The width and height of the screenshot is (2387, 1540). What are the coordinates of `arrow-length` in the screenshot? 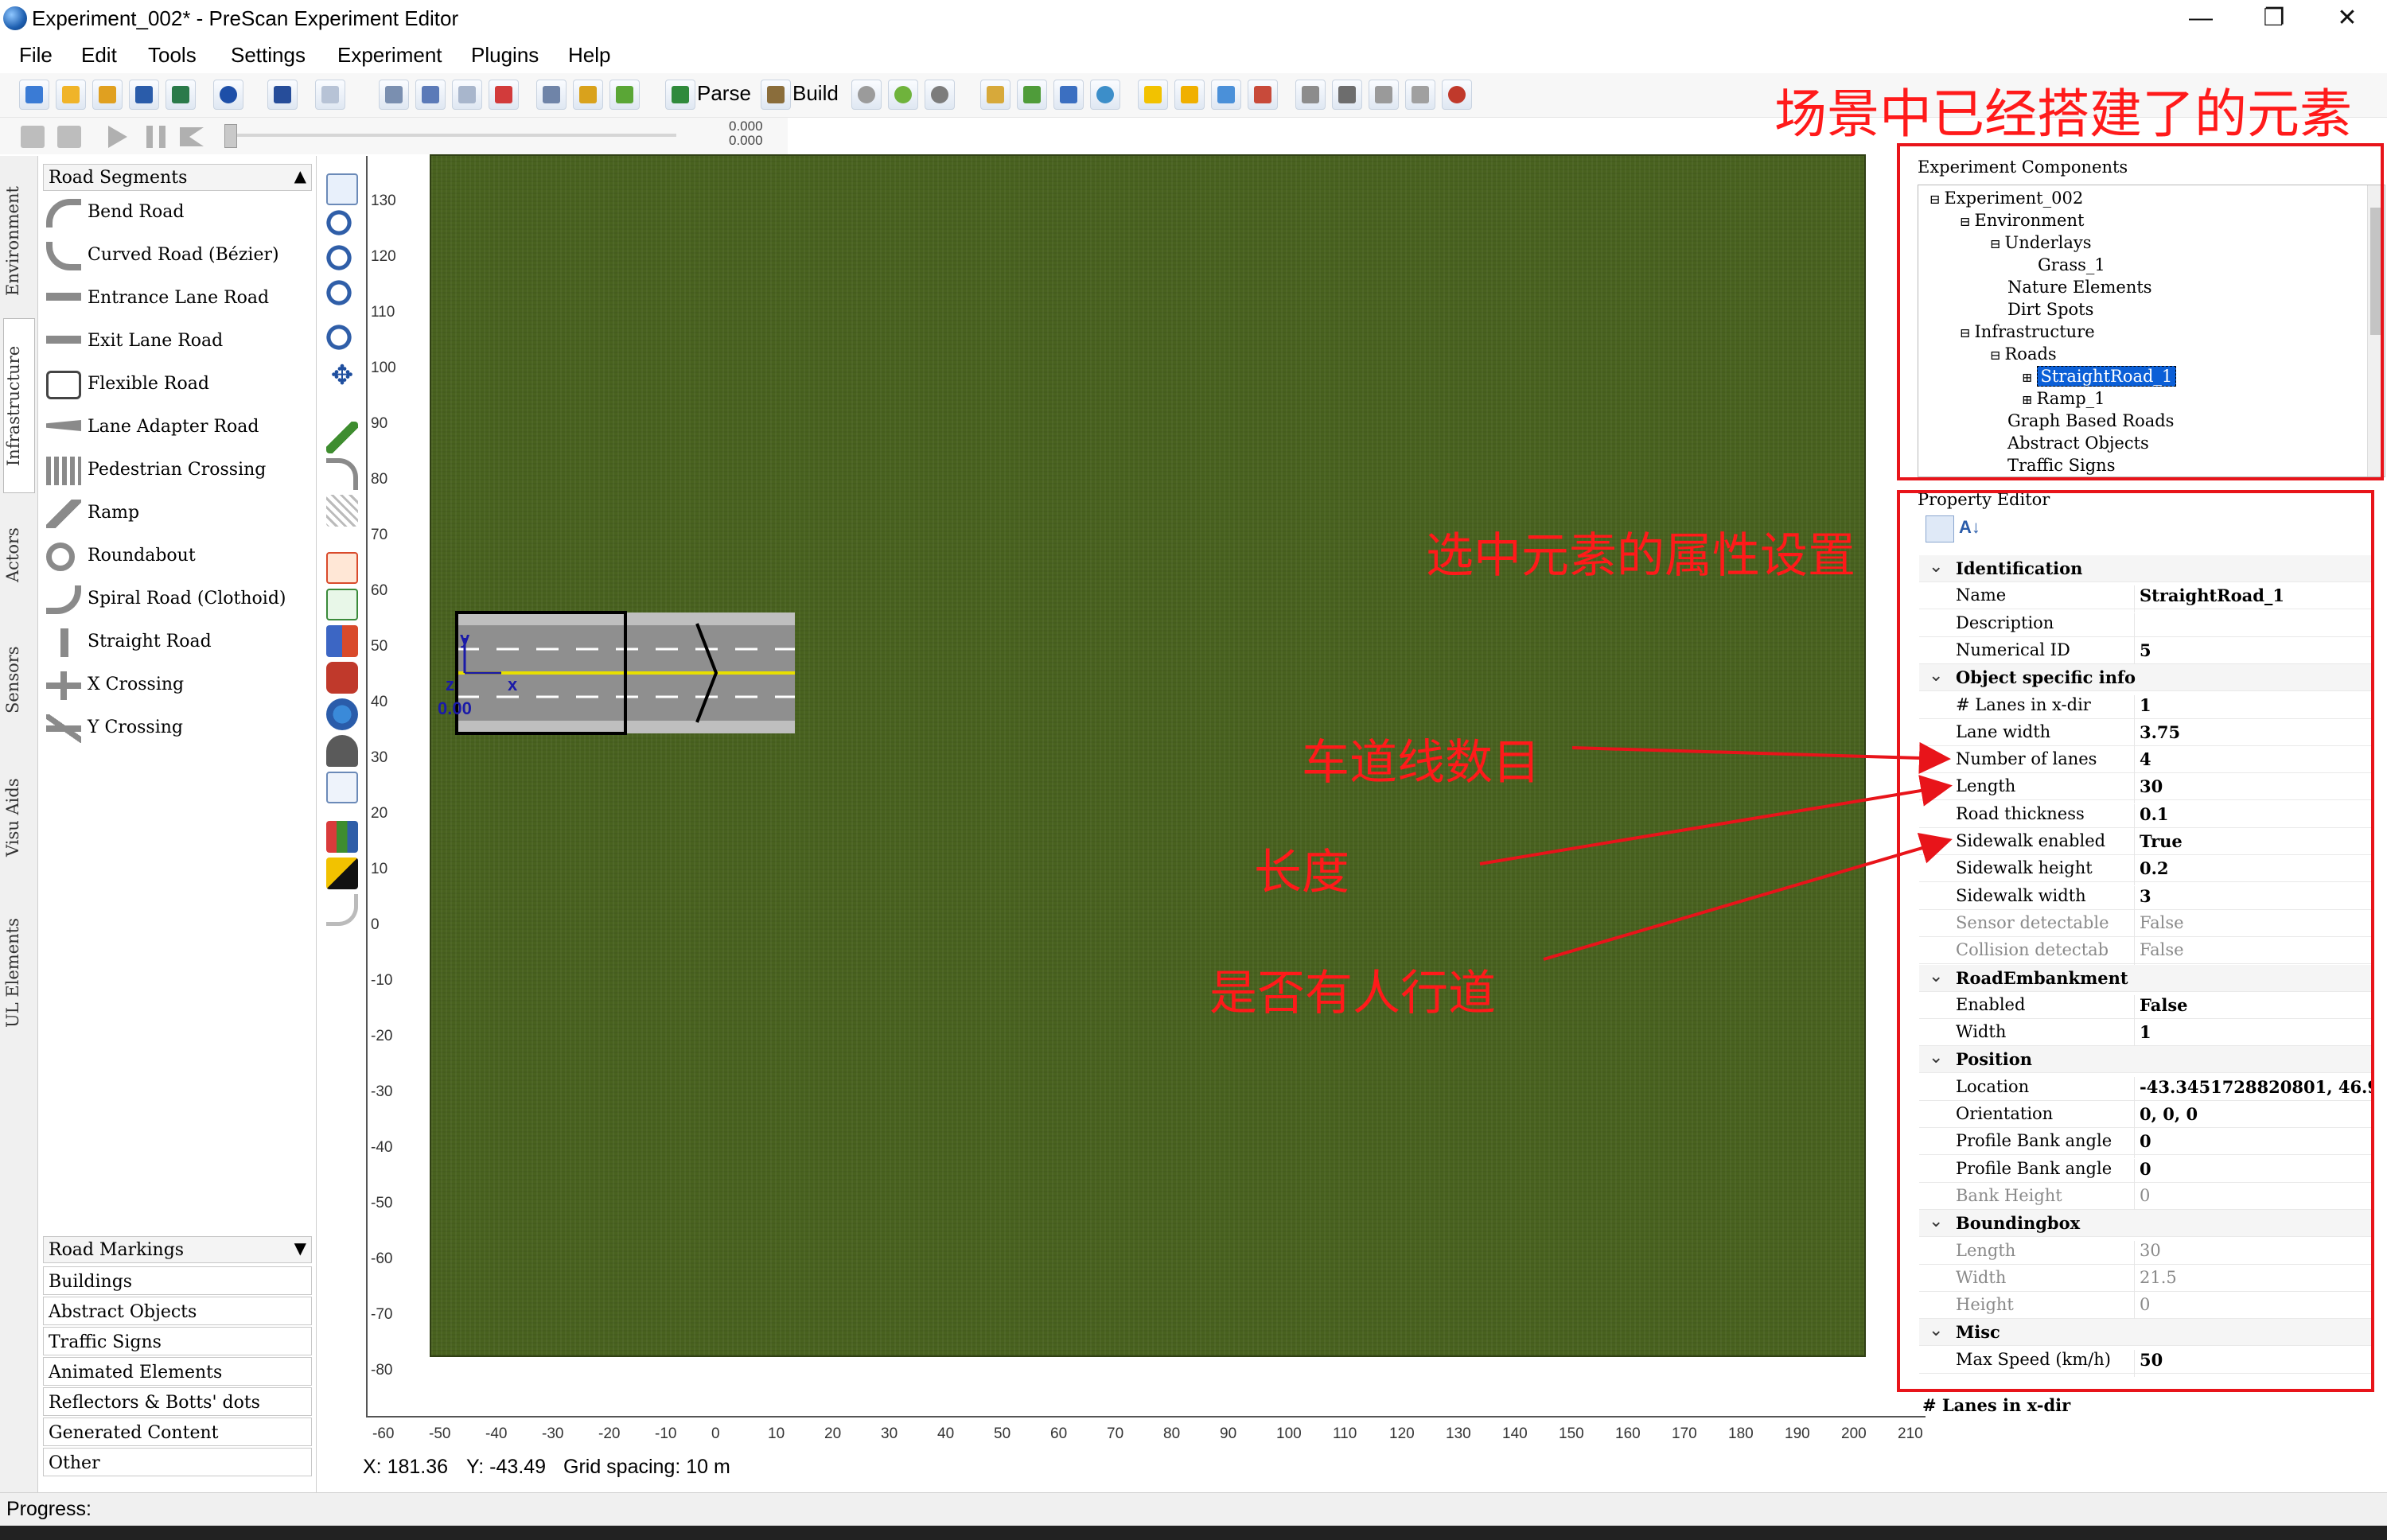 It's located at (1716, 820).